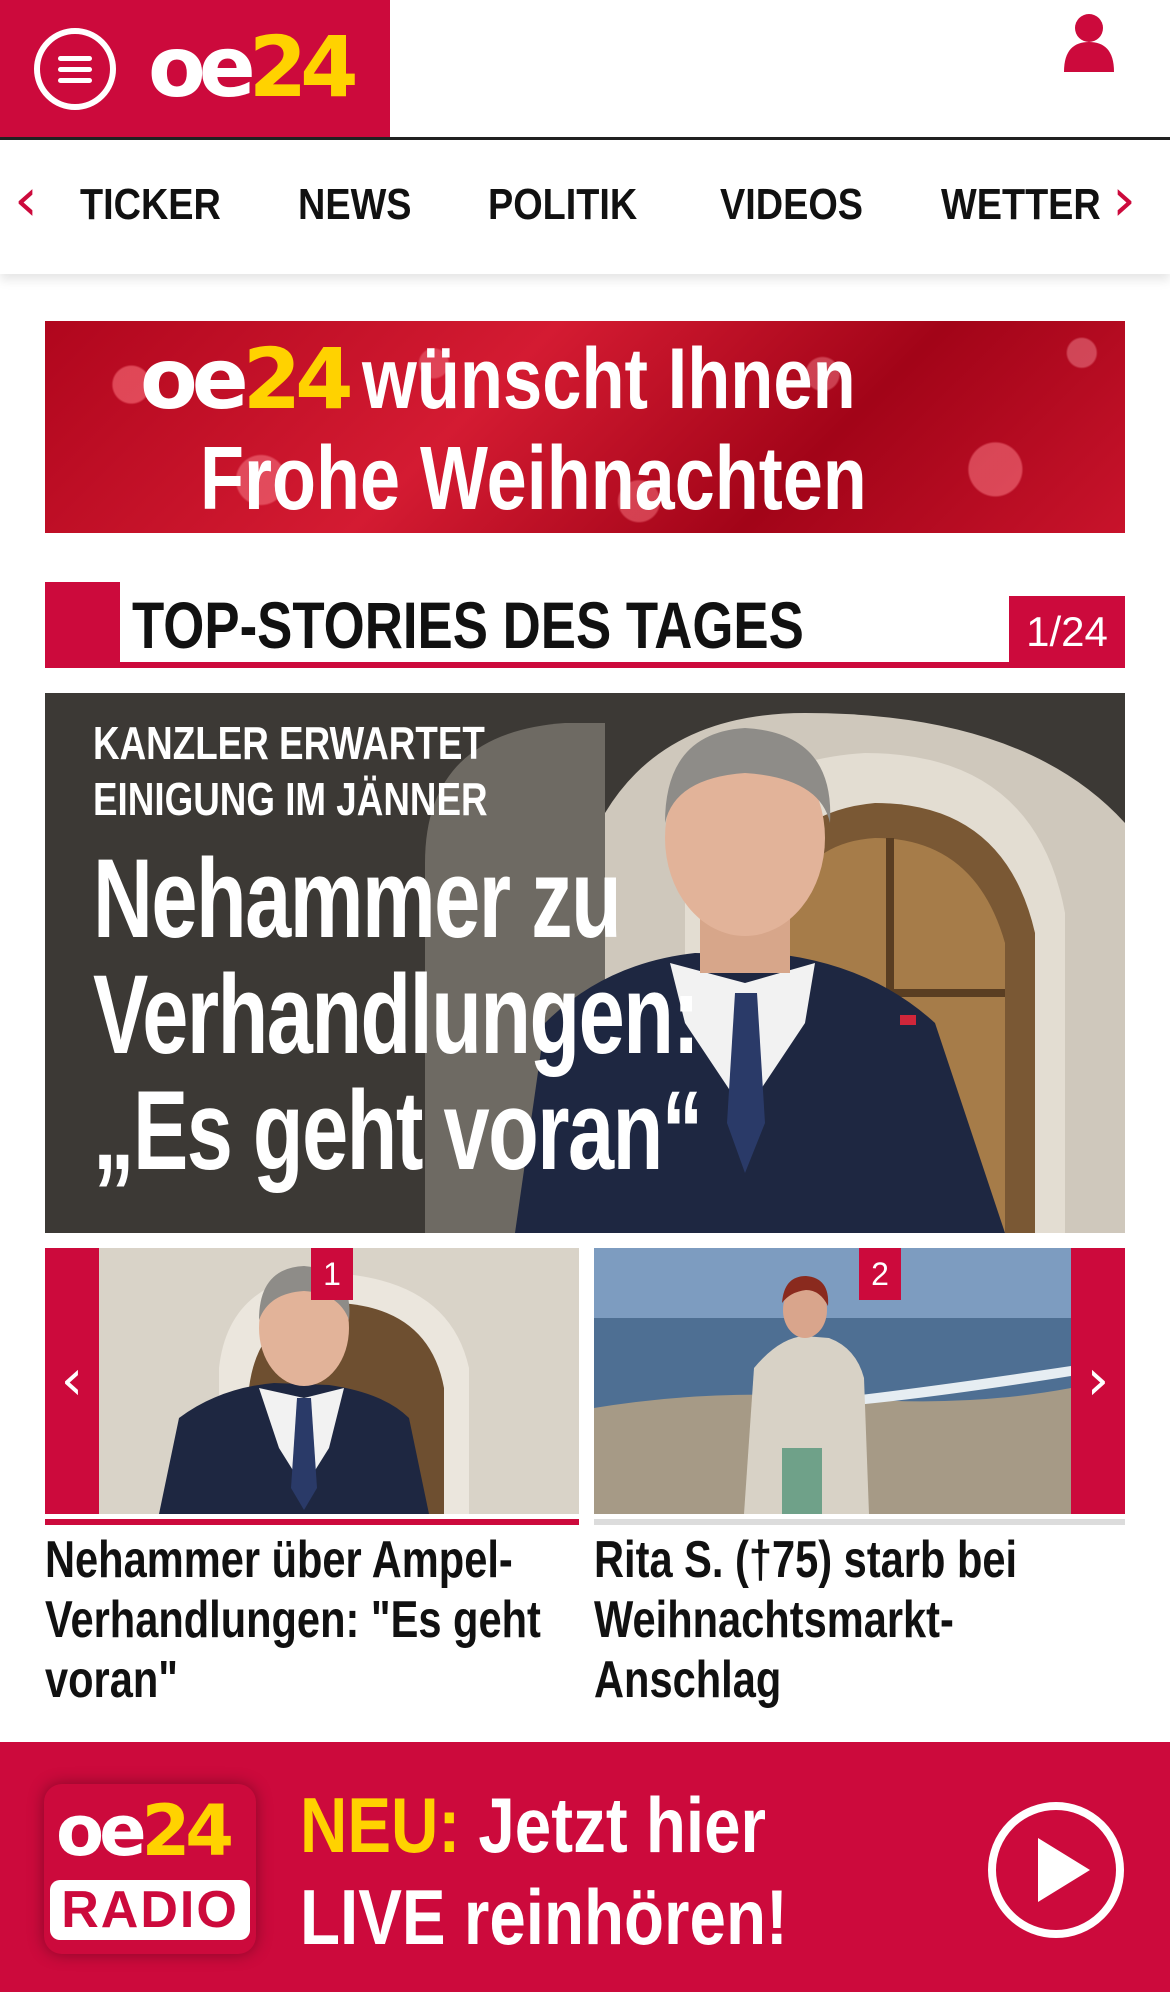  Describe the element at coordinates (1067, 632) in the screenshot. I see `story-counter: 1/24` at that location.